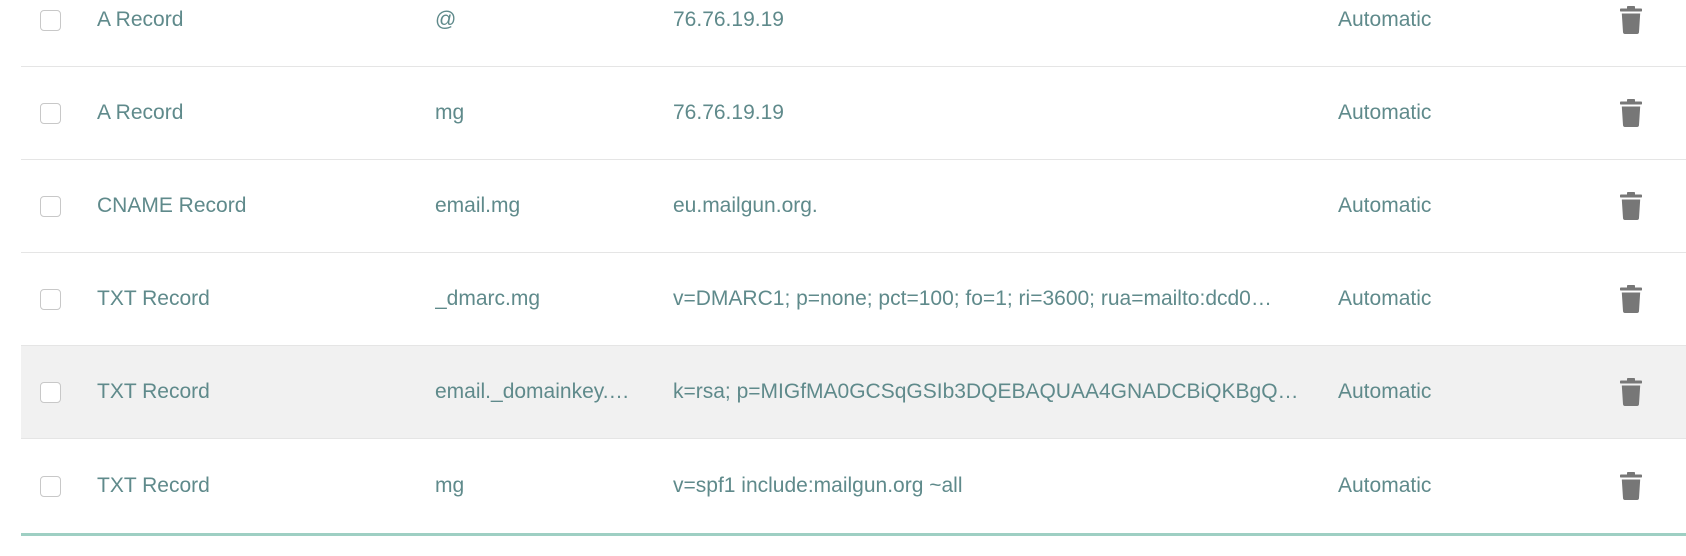 This screenshot has width=1686, height=556. I want to click on record-host: _dmarc.mg, so click(539, 299).